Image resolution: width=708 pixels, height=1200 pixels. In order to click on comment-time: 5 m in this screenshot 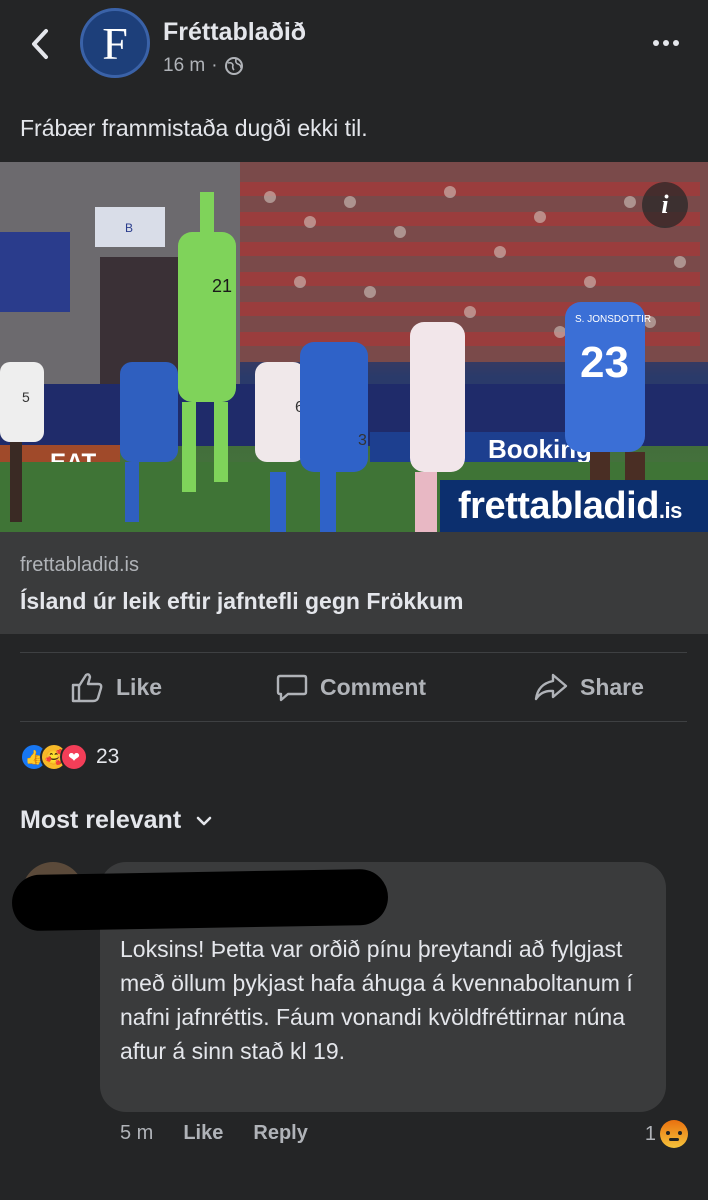, I will do `click(136, 1133)`.